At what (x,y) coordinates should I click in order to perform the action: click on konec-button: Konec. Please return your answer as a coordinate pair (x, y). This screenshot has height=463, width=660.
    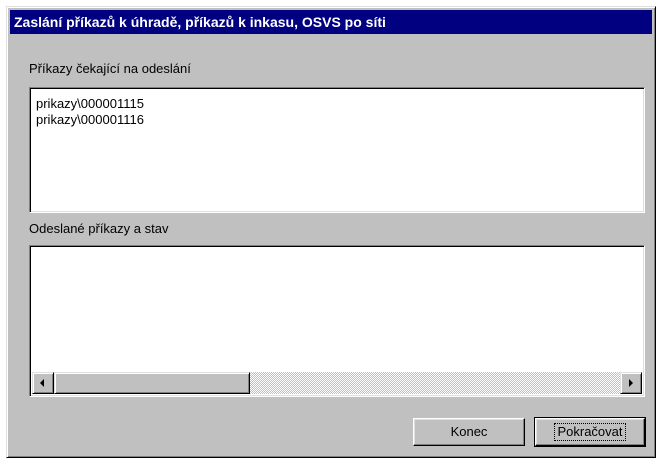
    Looking at the image, I should click on (469, 432).